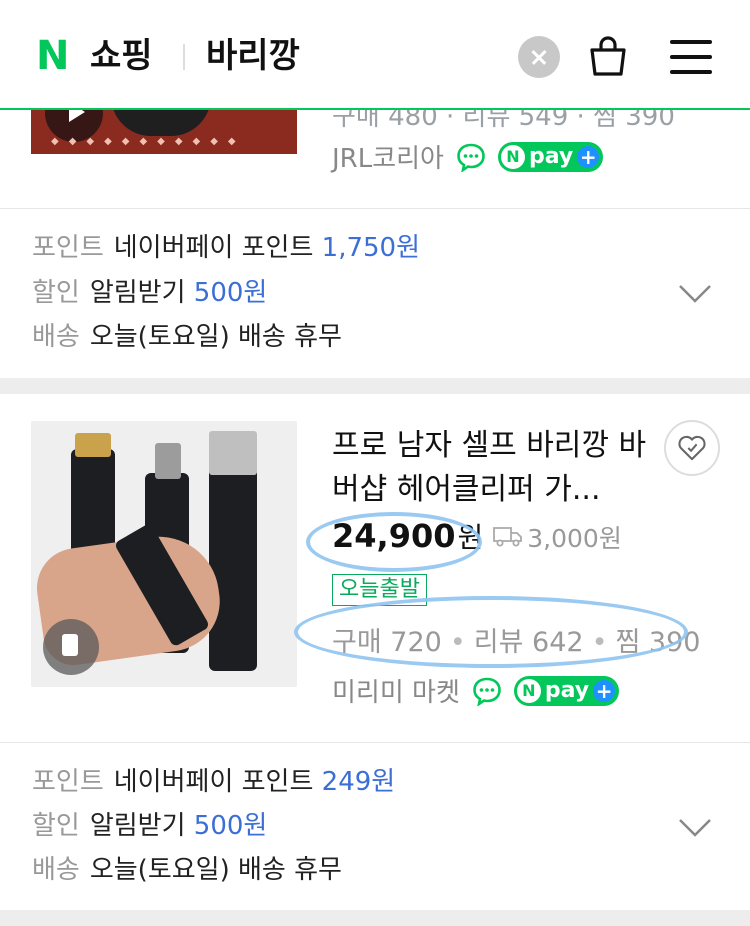 Image resolution: width=750 pixels, height=926 pixels. Describe the element at coordinates (148, 141) in the screenshot. I see `decorative-dots: ◆◆◆◆◆◆◆◆◆◆◆` at that location.